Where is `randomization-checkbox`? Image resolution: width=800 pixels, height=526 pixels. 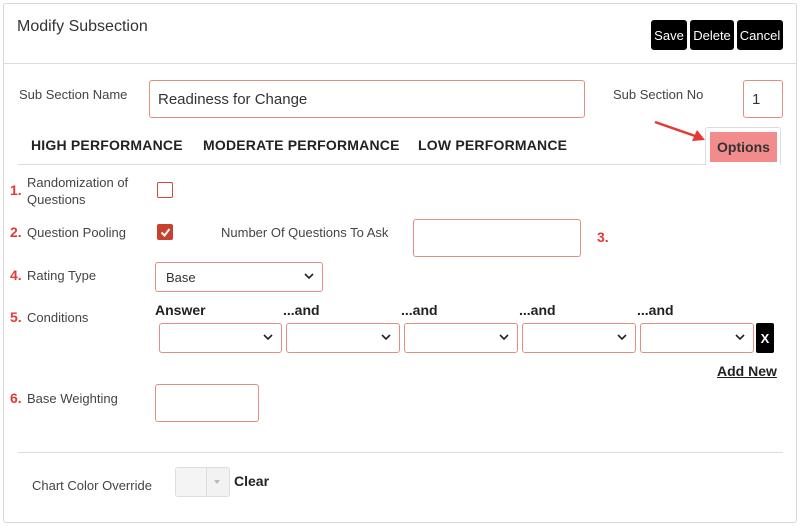 randomization-checkbox is located at coordinates (165, 190).